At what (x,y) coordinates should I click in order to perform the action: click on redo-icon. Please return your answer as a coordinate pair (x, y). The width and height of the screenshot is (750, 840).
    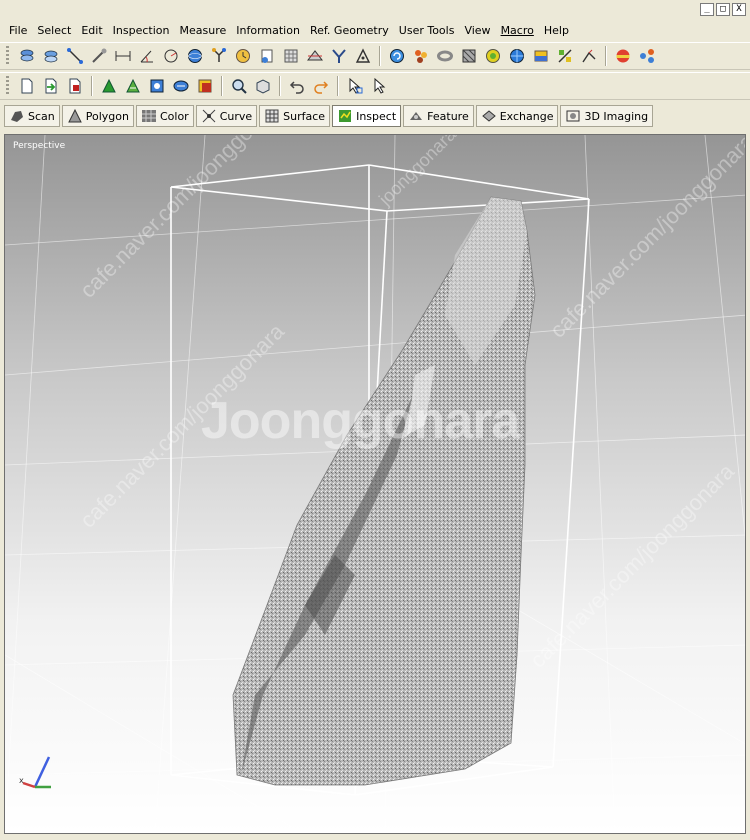
    Looking at the image, I should click on (321, 87).